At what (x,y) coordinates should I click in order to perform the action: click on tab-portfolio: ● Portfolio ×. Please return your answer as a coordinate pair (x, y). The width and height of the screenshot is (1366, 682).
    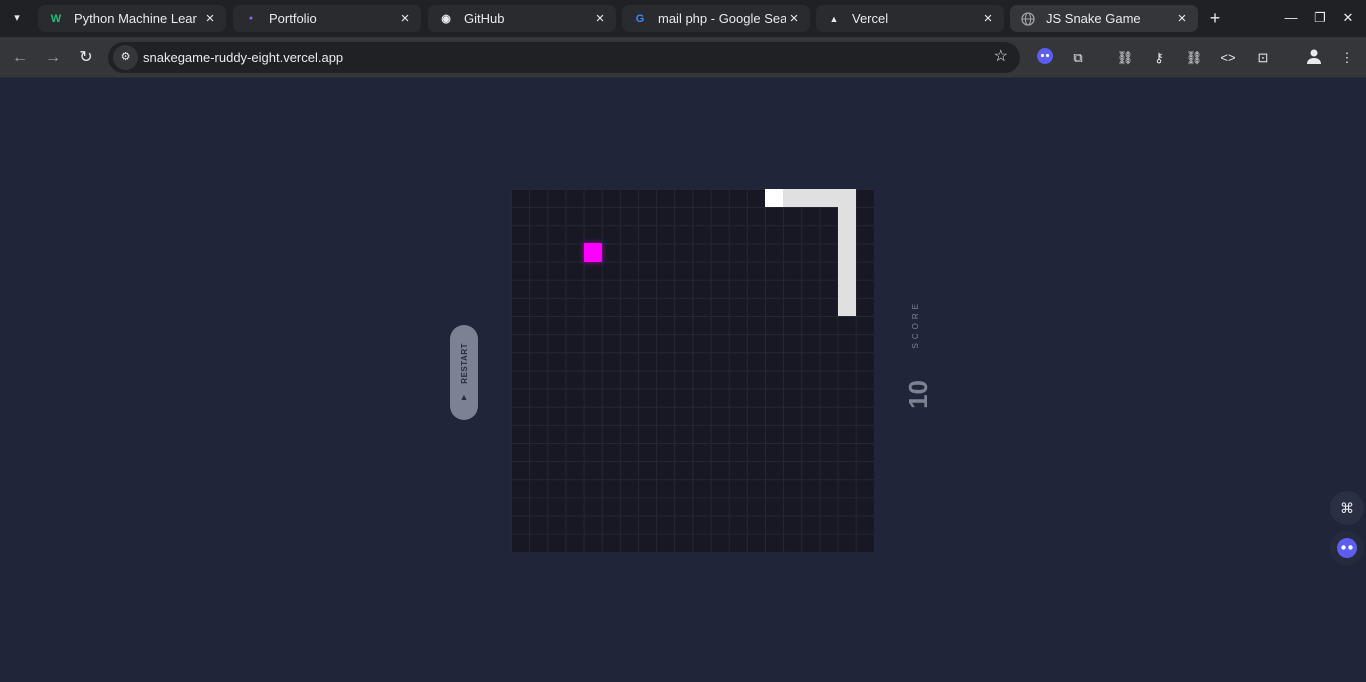
    Looking at the image, I should click on (327, 18).